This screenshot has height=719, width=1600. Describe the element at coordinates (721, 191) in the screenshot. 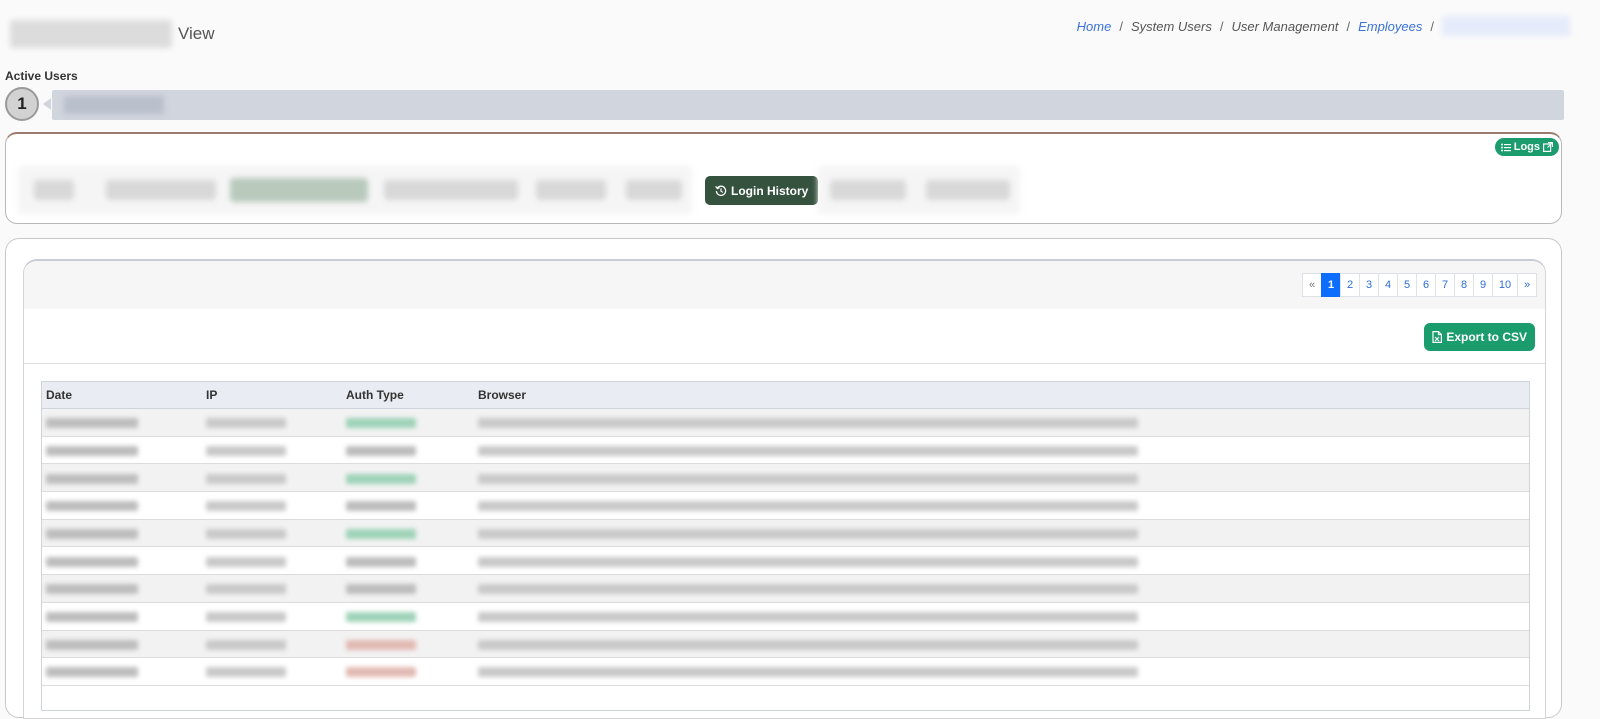

I see `history-icon` at that location.